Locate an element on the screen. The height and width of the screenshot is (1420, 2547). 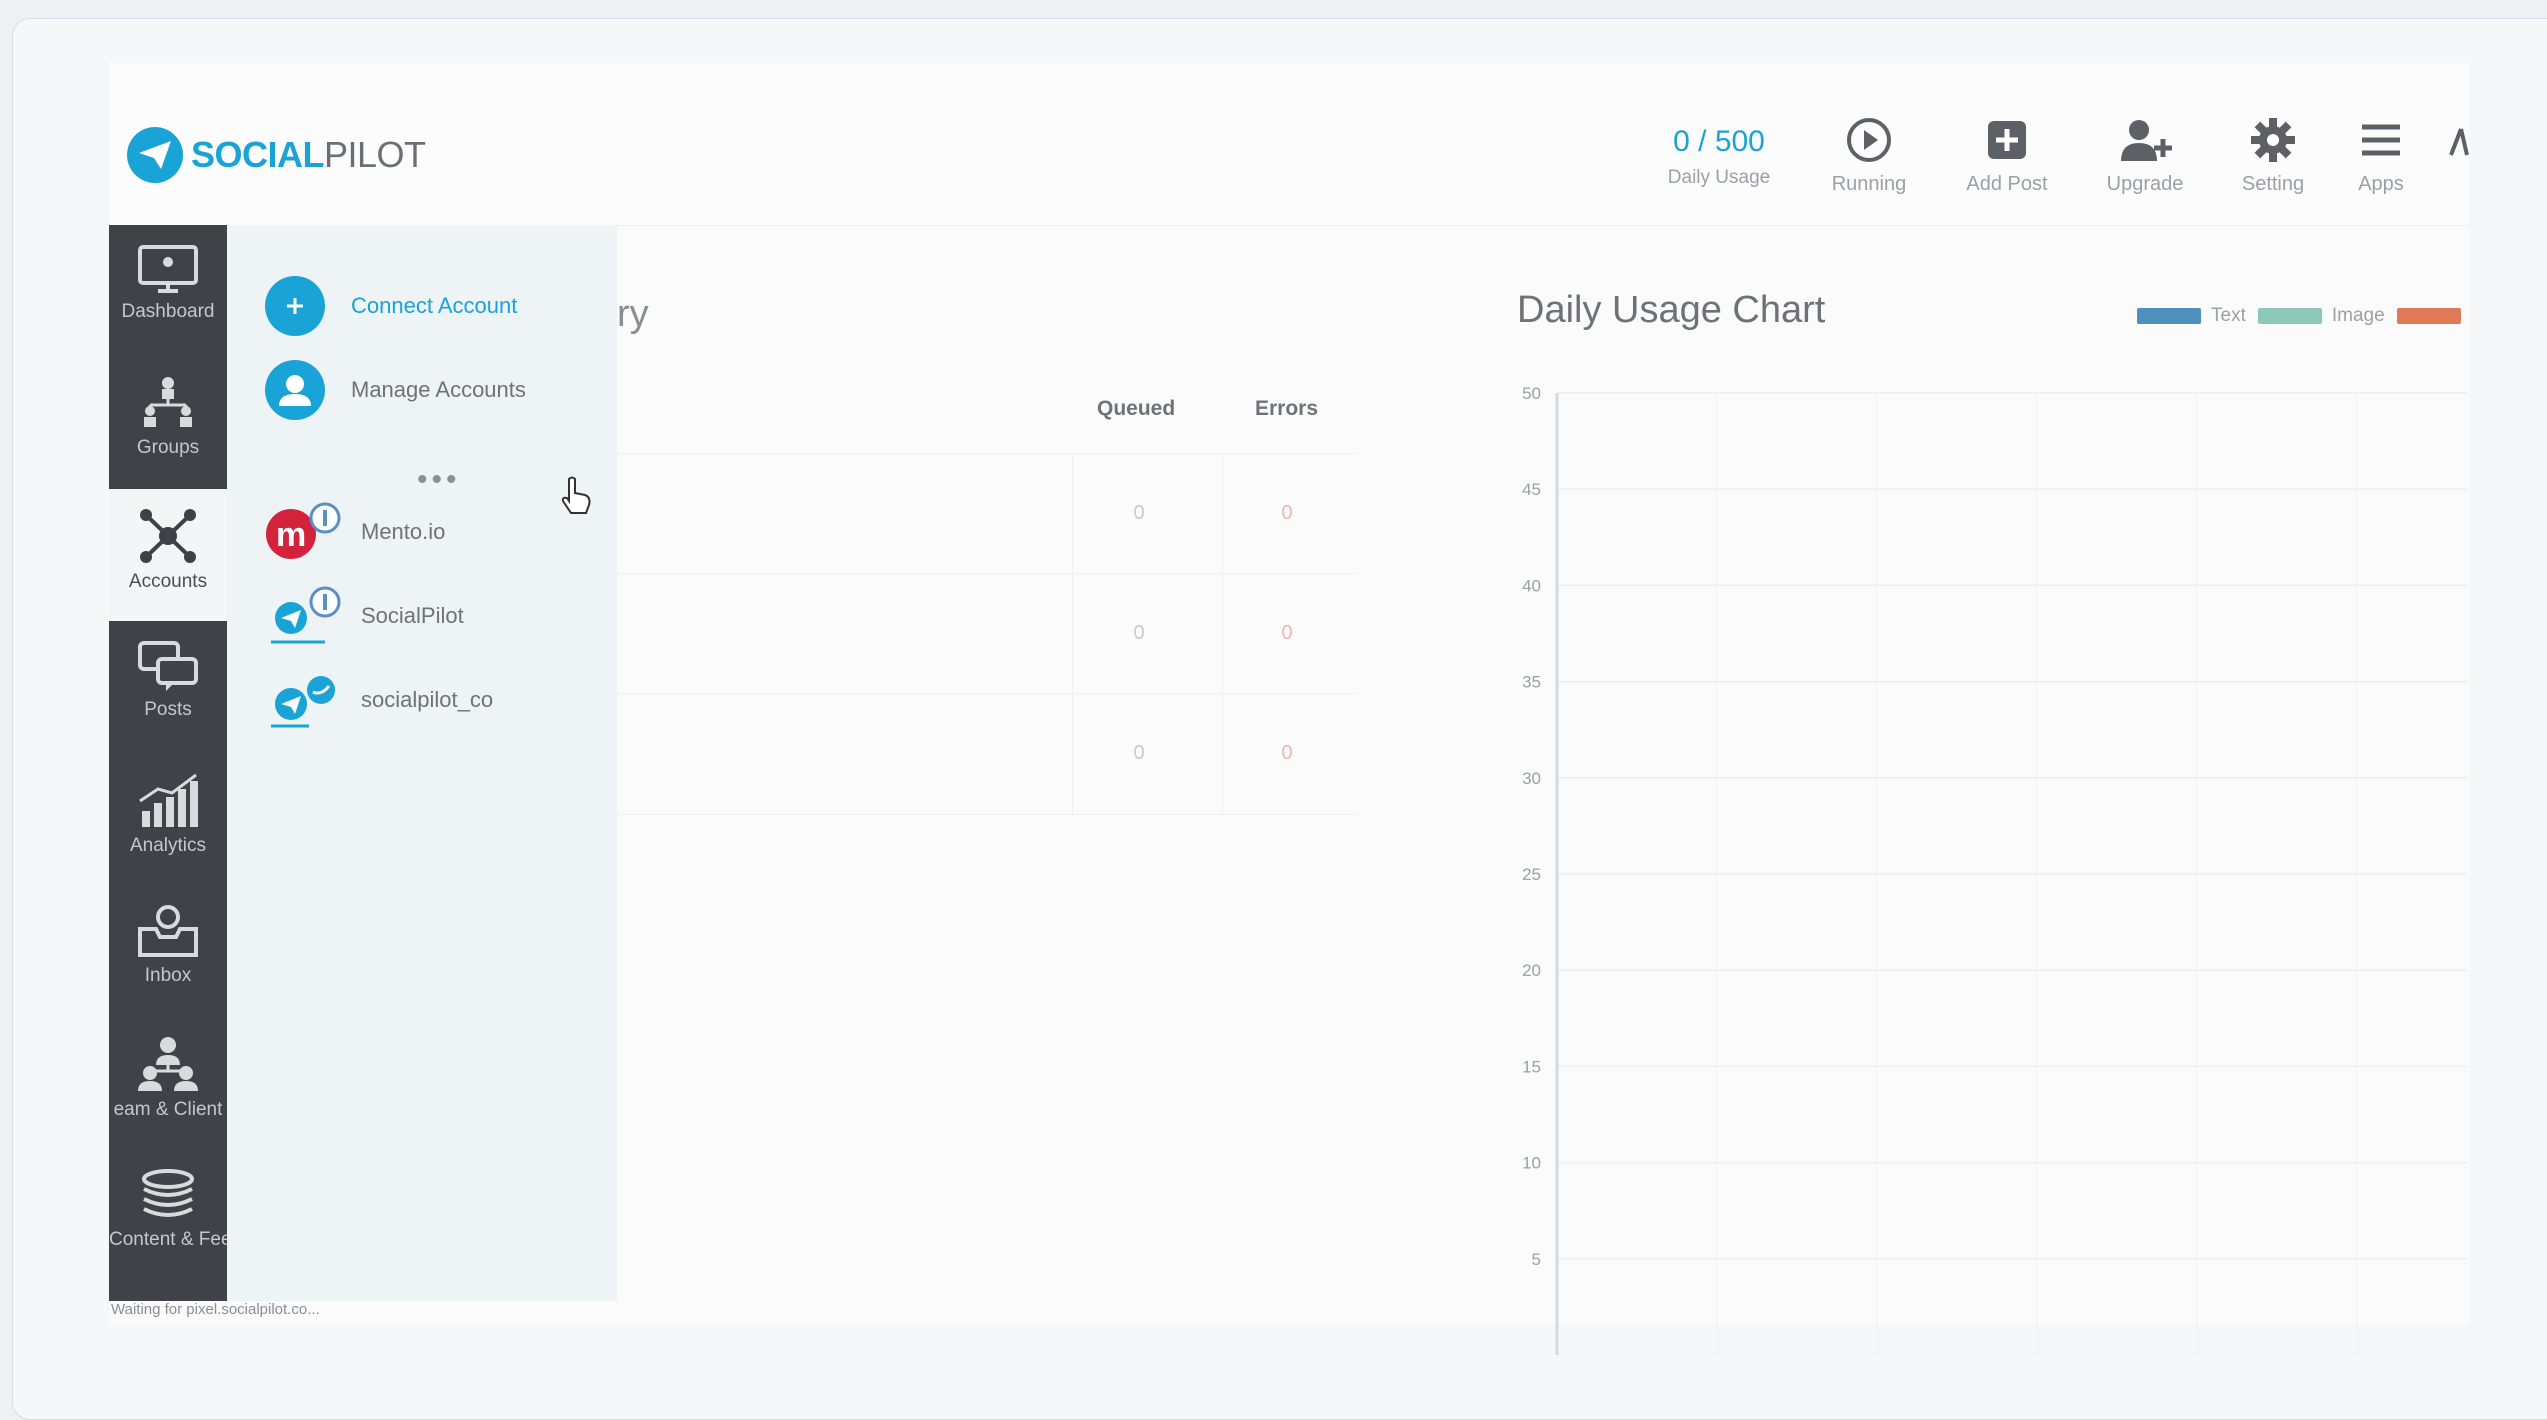
chat-bubbles-icon is located at coordinates (168, 666).